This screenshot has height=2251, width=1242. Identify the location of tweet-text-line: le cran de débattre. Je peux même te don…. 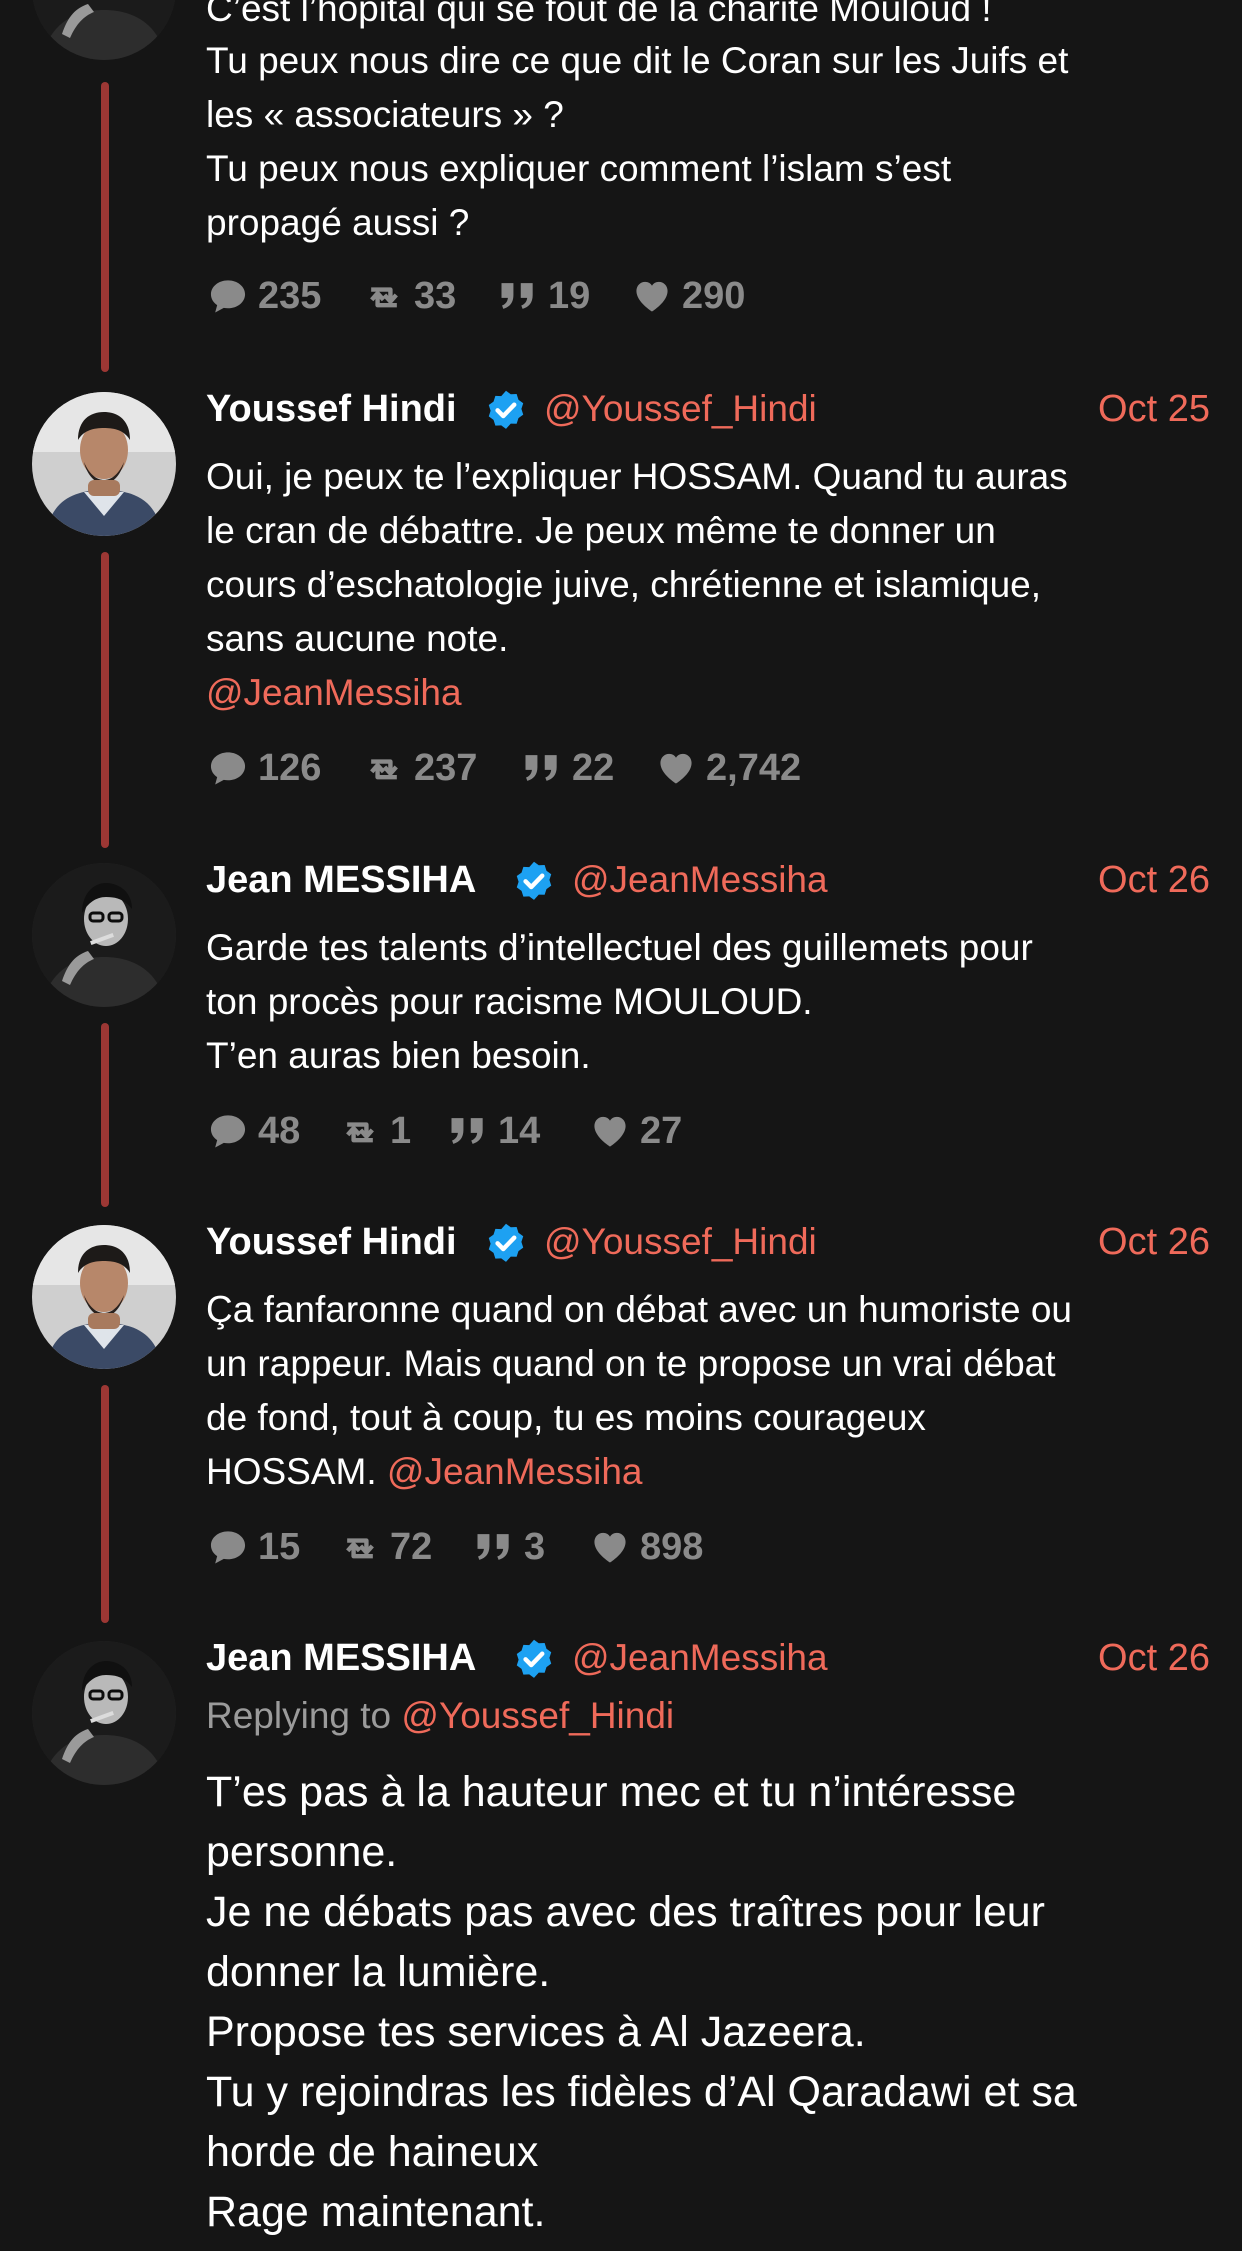
(601, 530).